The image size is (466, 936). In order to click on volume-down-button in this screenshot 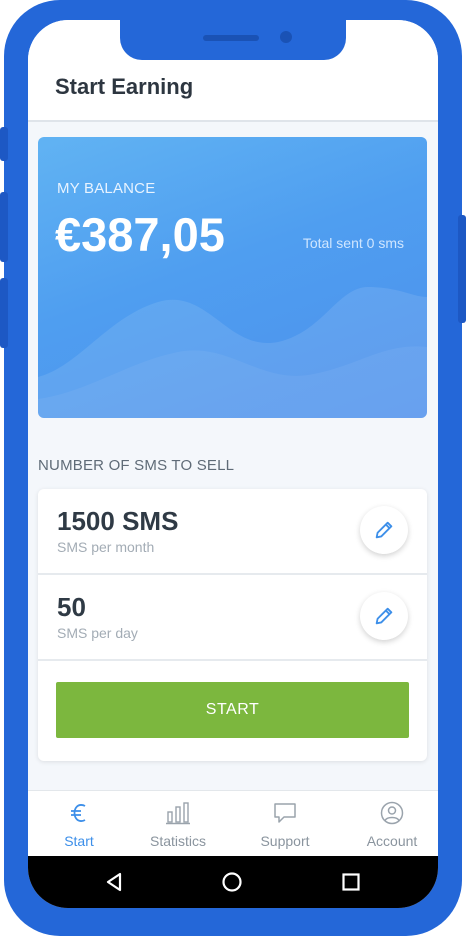, I will do `click(4, 313)`.